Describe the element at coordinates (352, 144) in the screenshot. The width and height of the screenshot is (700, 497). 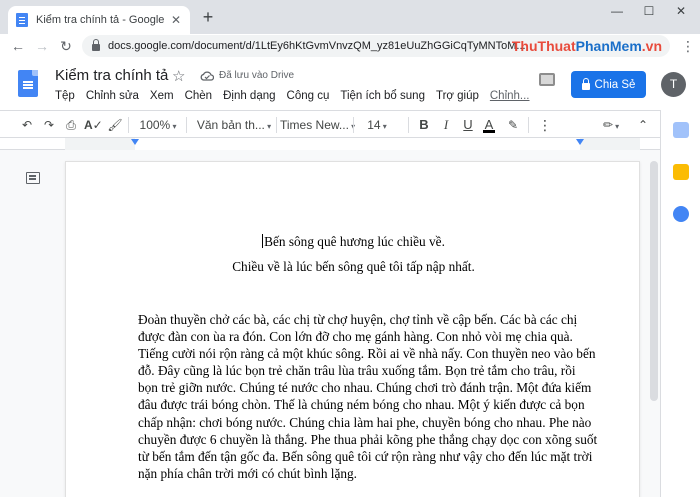
I see `ruler-page` at that location.